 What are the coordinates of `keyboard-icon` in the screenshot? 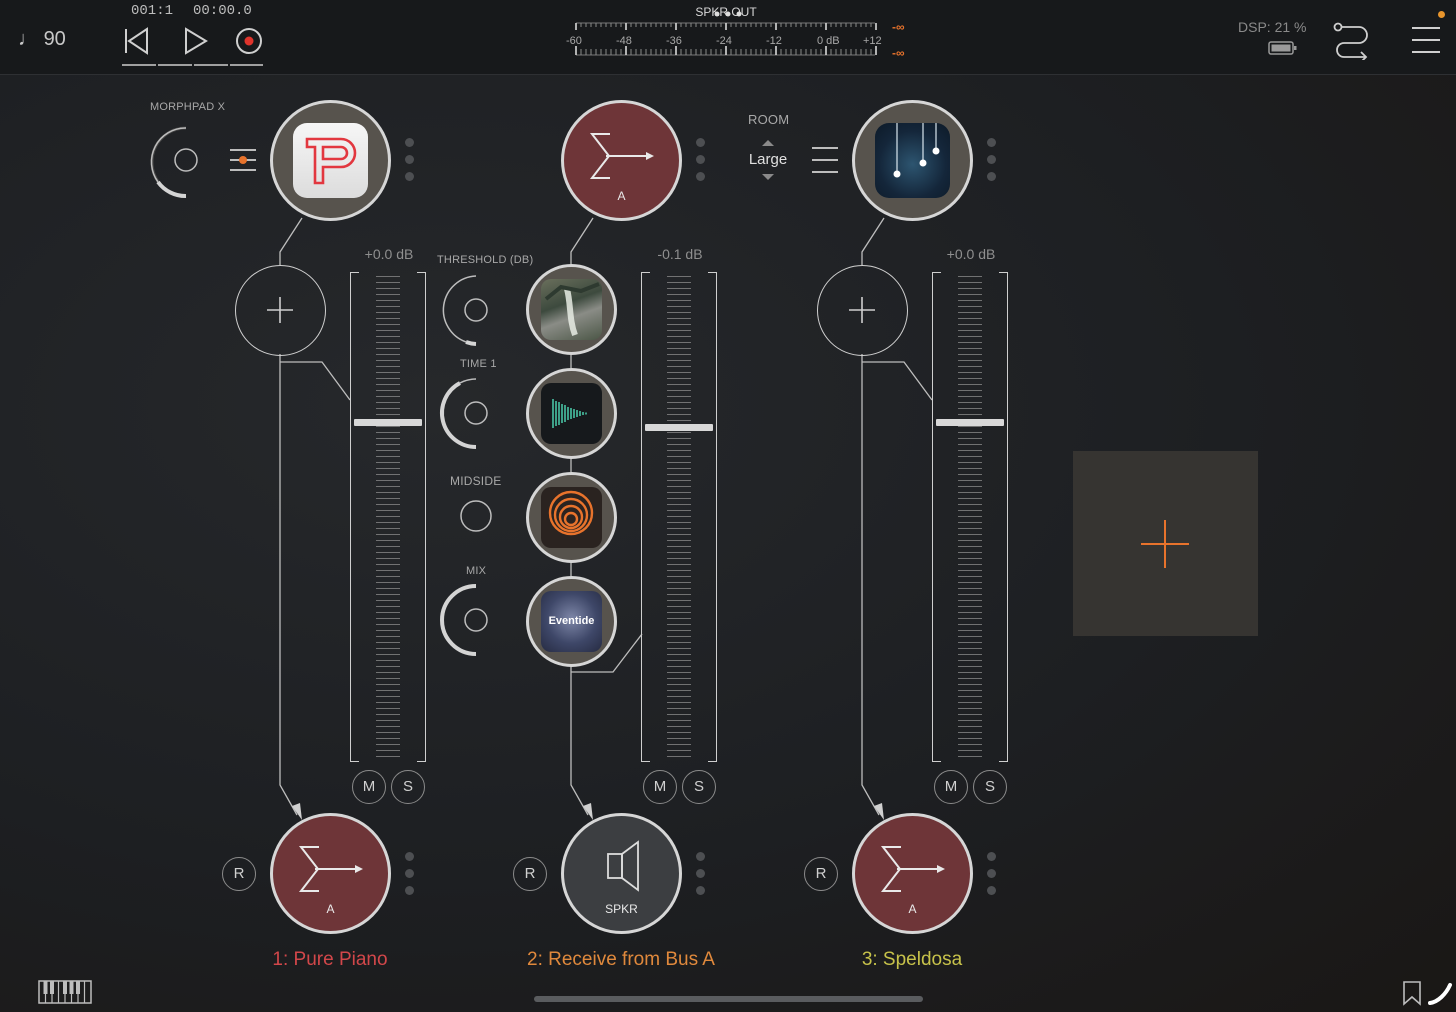 It's located at (65, 992).